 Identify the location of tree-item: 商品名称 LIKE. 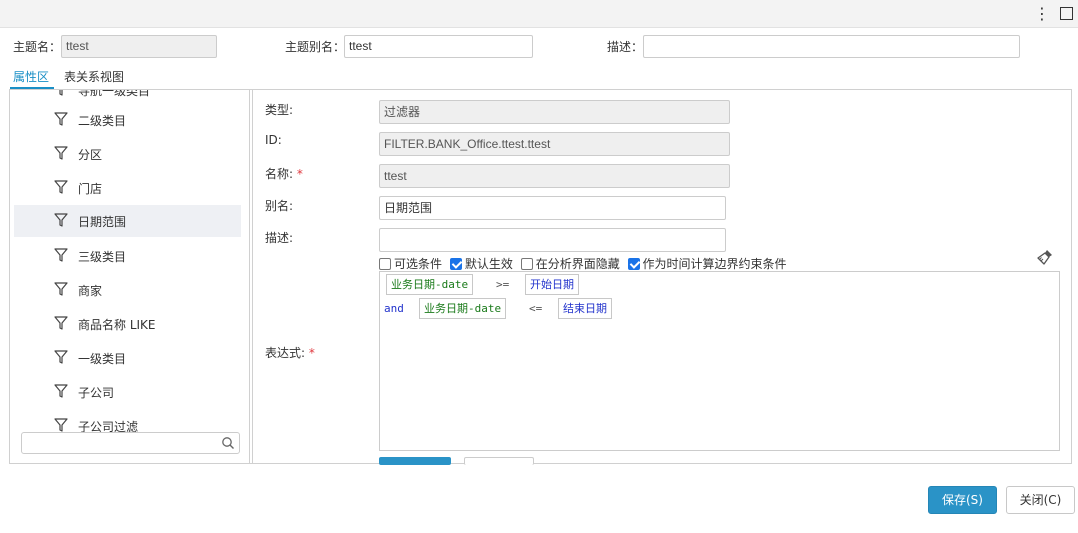
(127, 324).